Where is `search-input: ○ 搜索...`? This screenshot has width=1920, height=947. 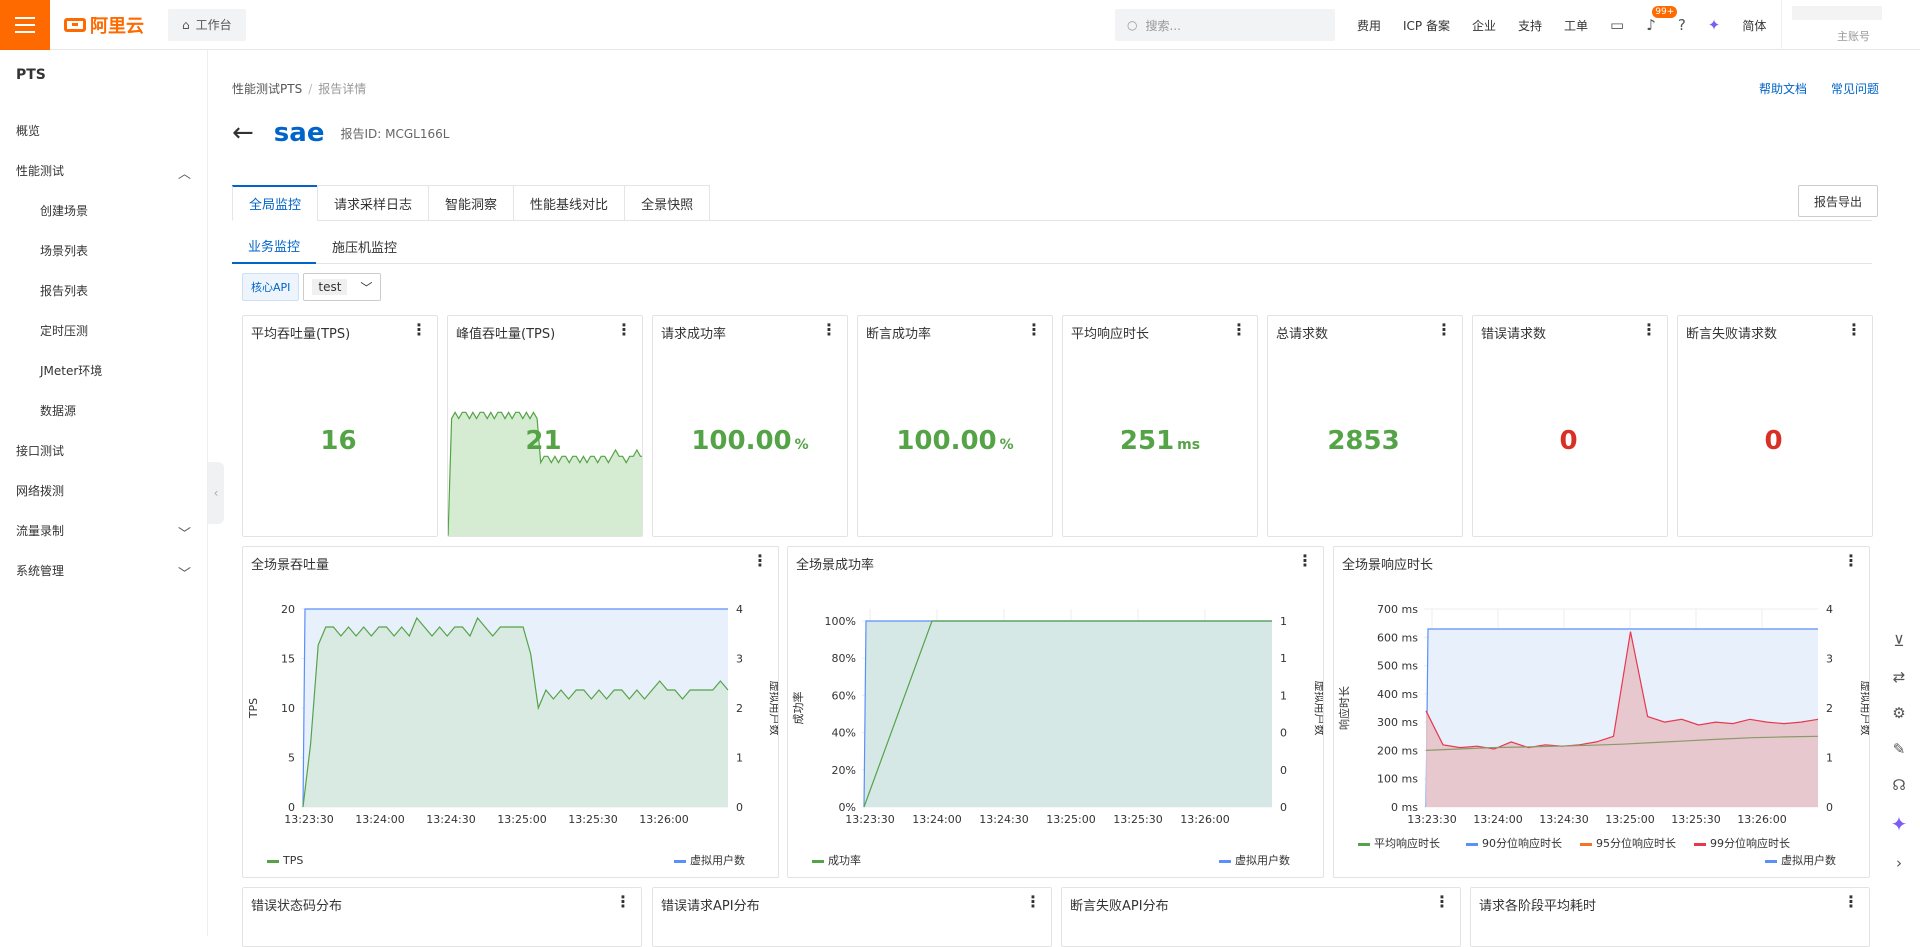 search-input: ○ 搜索... is located at coordinates (1225, 25).